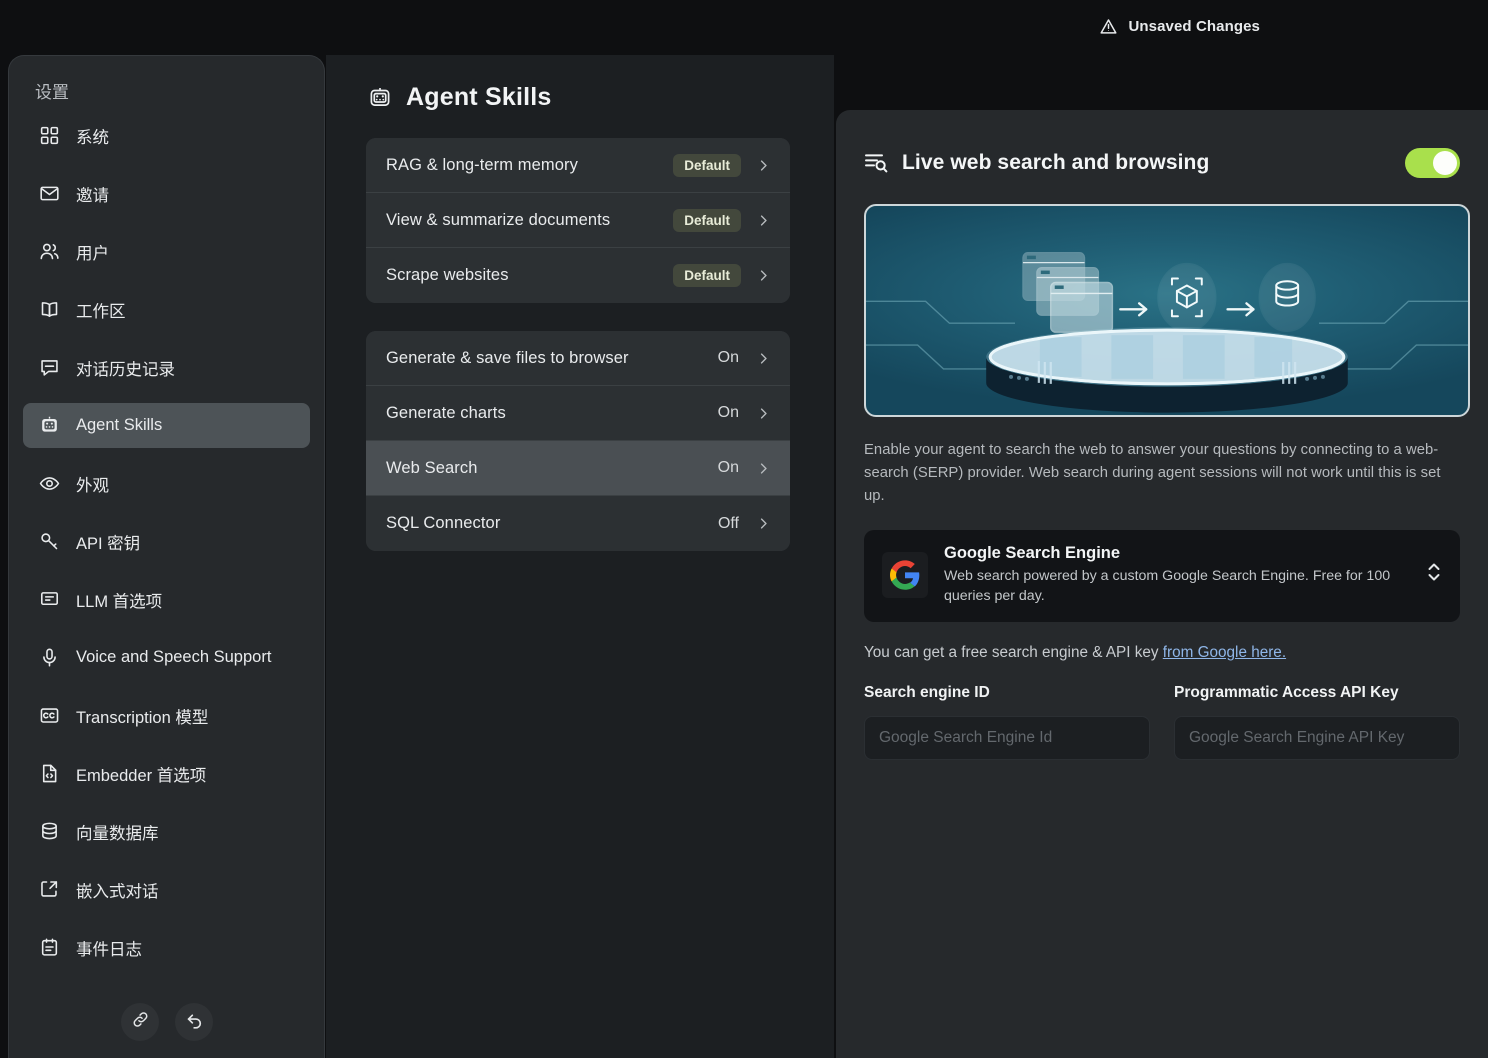 The height and width of the screenshot is (1058, 1488). I want to click on sidebar-item-label: 系统, so click(92, 137).